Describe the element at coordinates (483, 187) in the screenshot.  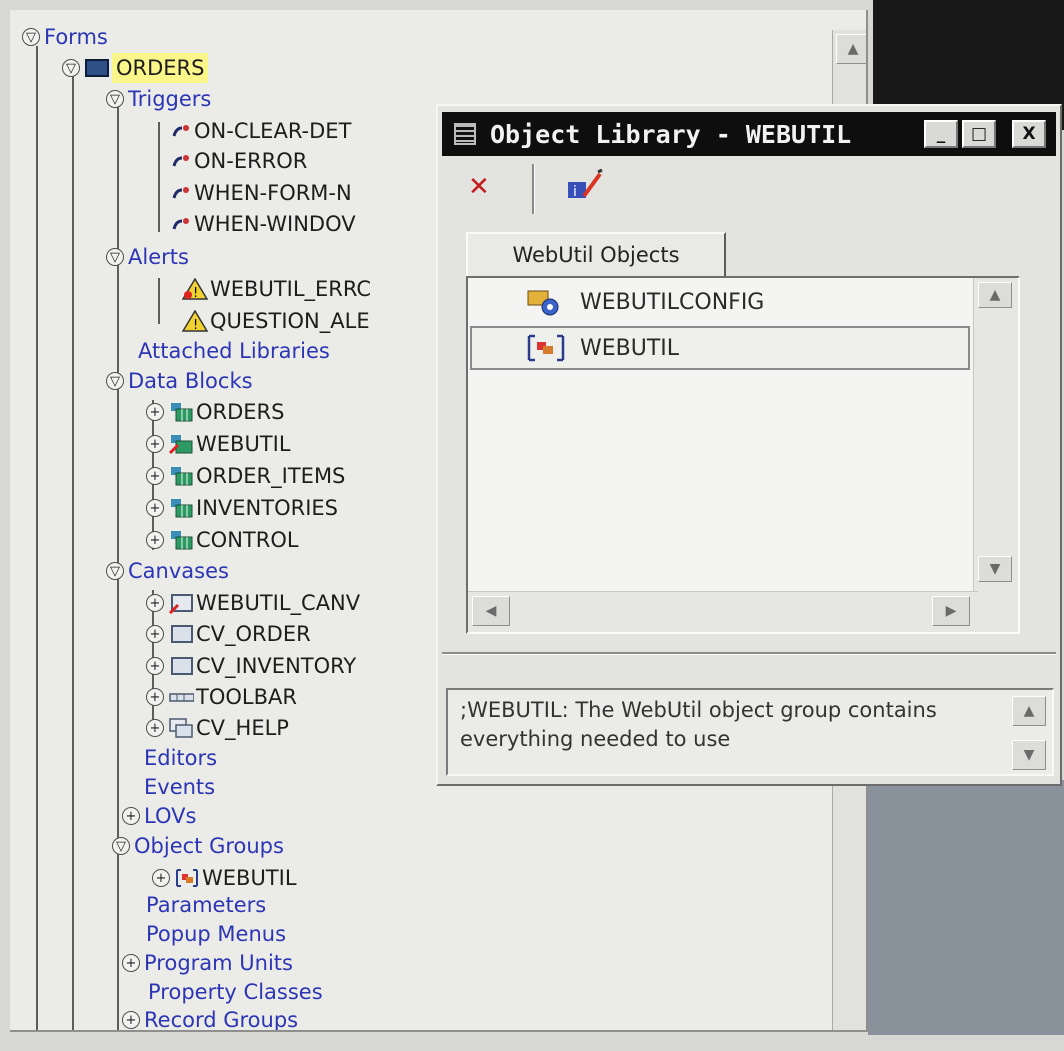
I see `delete-icon: ✕` at that location.